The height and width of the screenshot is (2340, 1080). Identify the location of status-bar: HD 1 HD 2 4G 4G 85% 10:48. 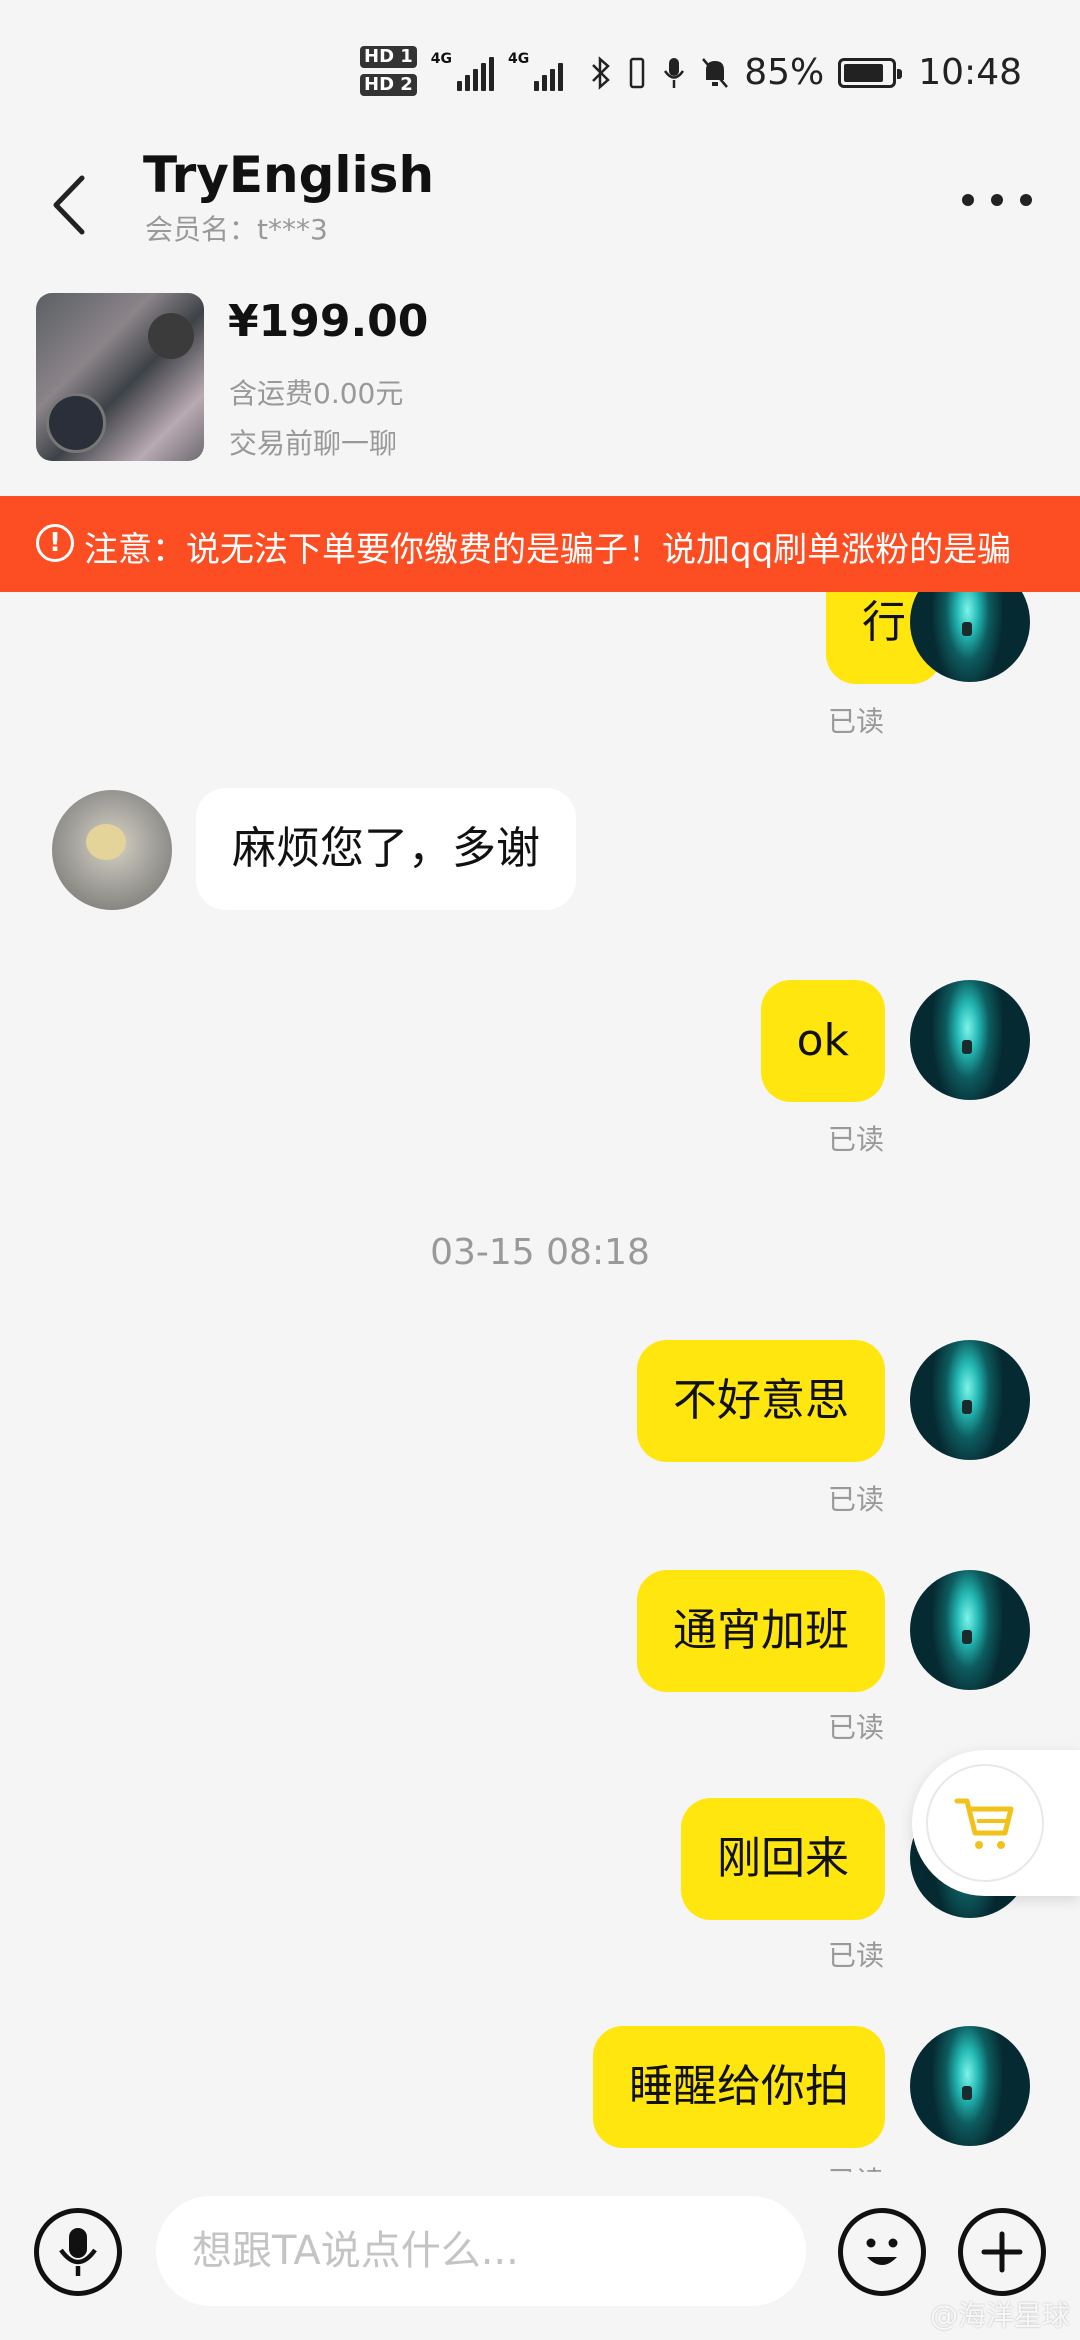
(540, 70).